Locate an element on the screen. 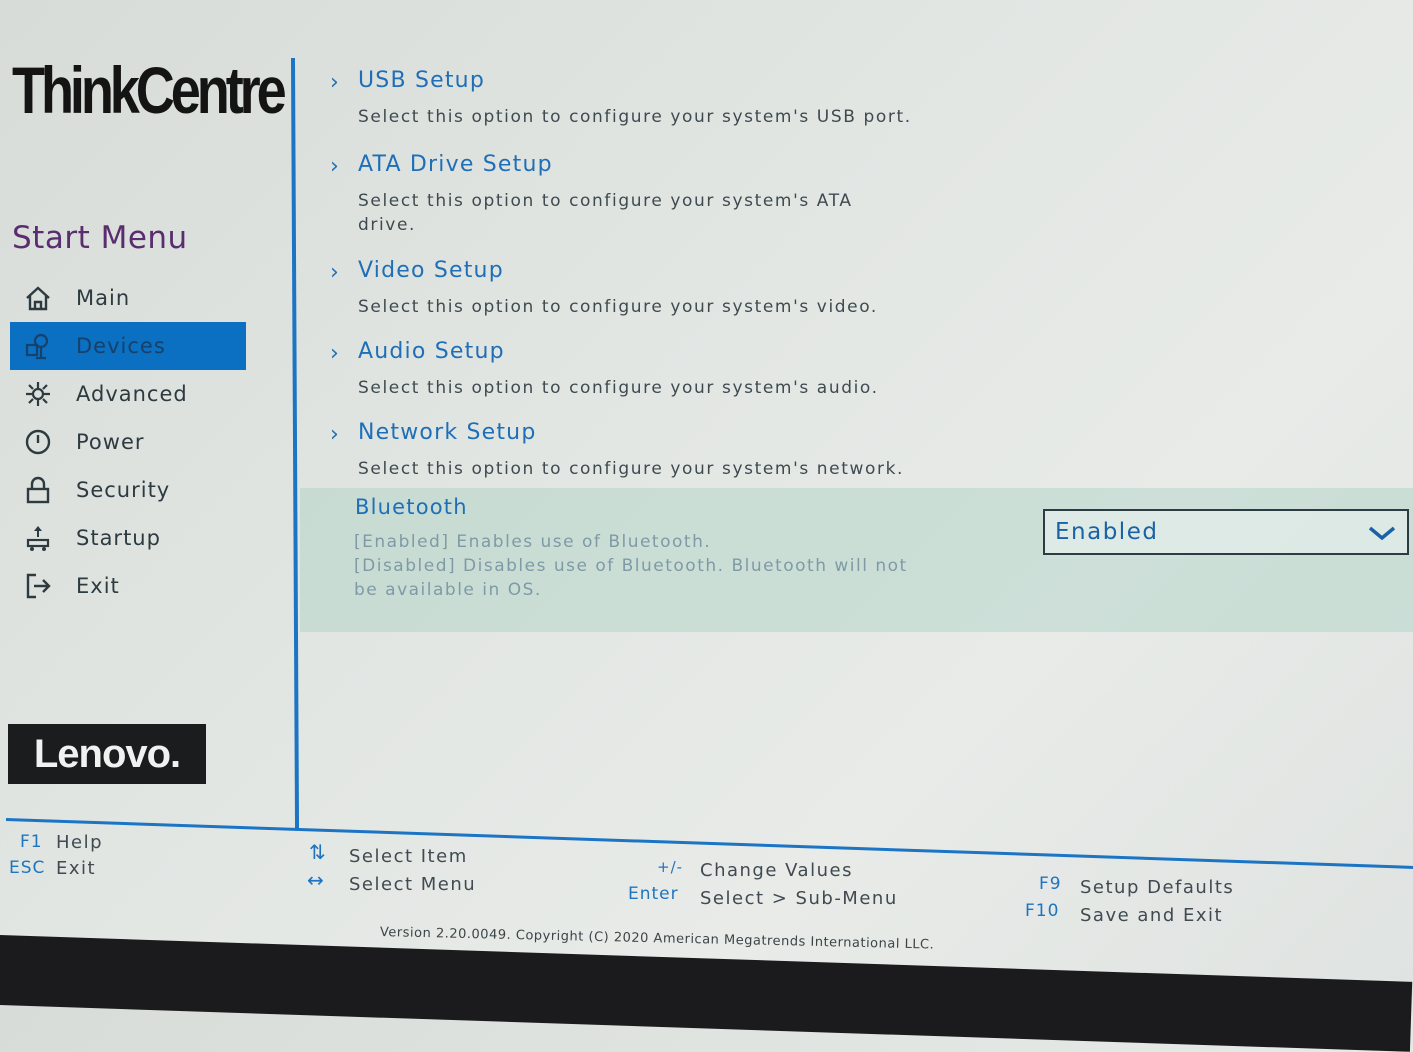  esc-exit-label: Exit is located at coordinates (76, 868).